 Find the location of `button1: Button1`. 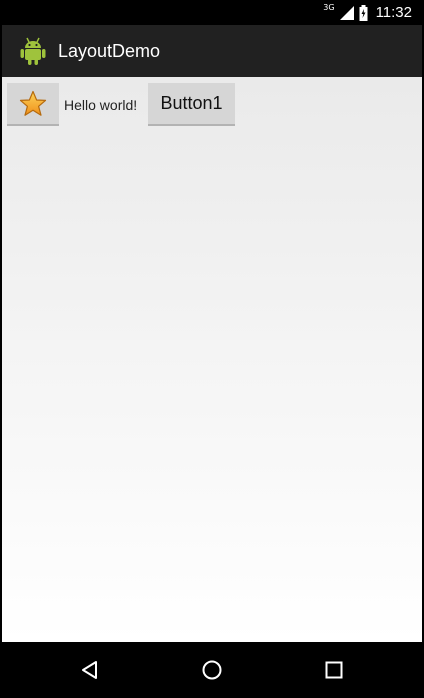

button1: Button1 is located at coordinates (191, 104).